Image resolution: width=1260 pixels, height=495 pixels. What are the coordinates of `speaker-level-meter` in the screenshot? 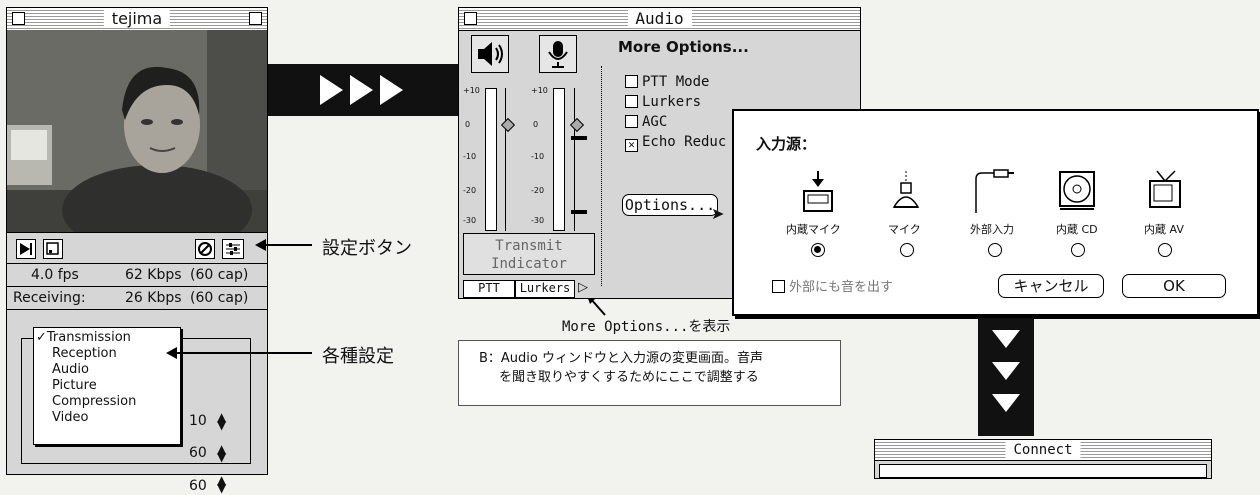 It's located at (491, 159).